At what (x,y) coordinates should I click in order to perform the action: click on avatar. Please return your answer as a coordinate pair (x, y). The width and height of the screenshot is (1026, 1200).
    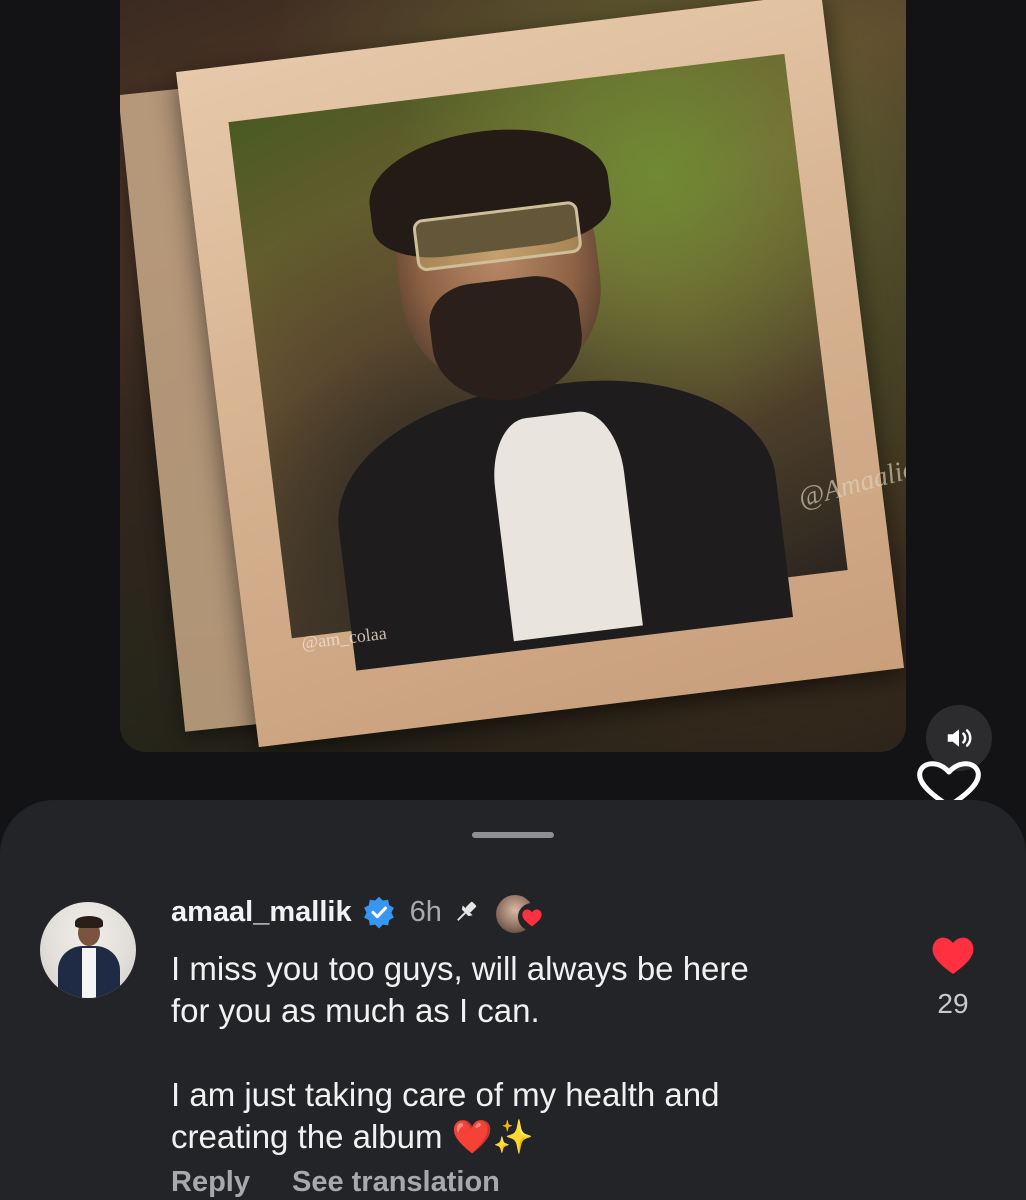
    Looking at the image, I should click on (88, 950).